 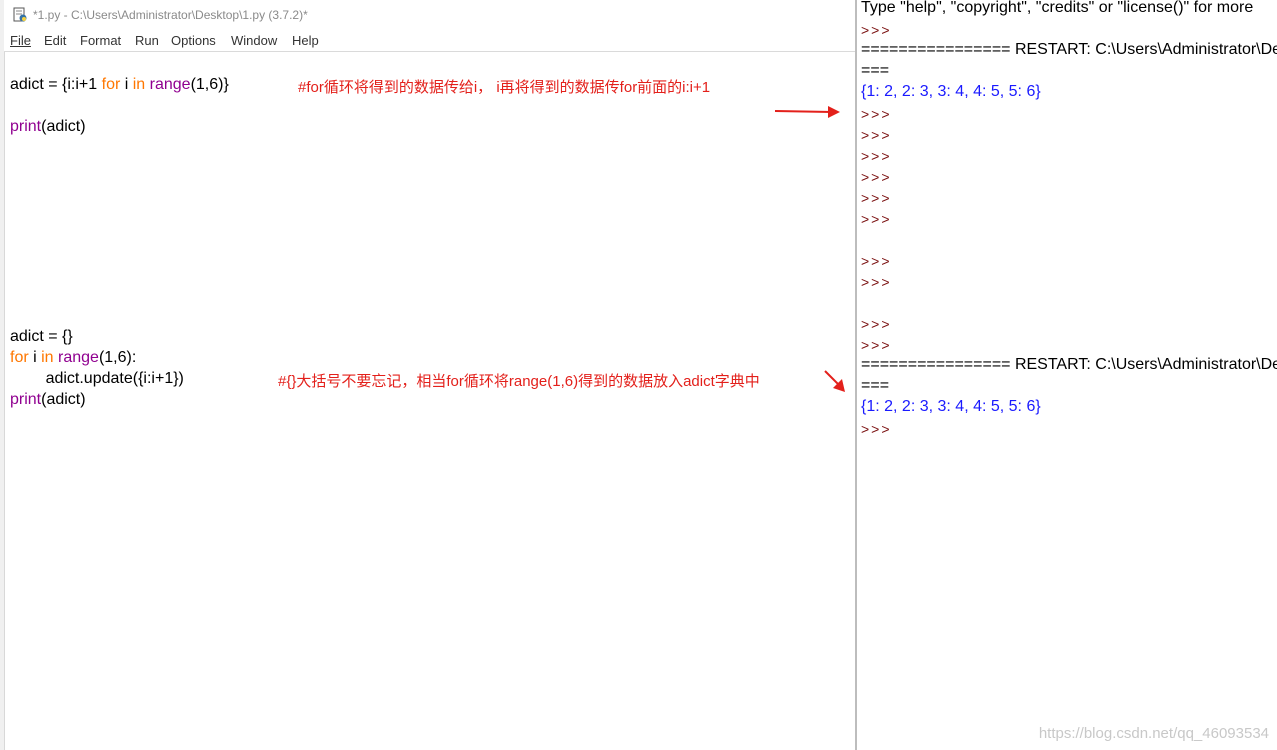 I want to click on menu-edit-label: Edit, so click(x=55, y=40).